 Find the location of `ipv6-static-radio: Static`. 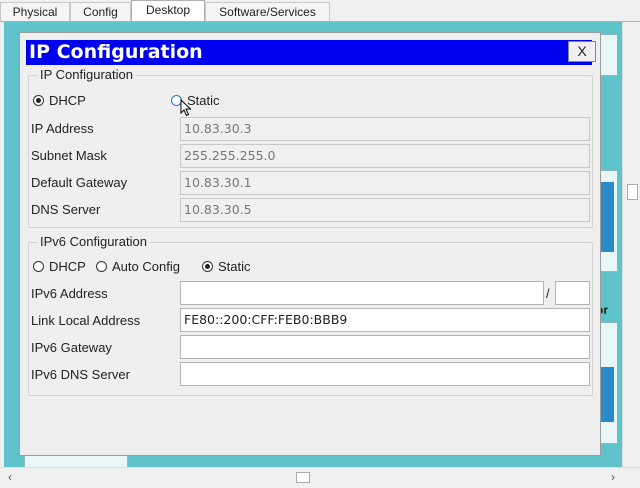

ipv6-static-radio: Static is located at coordinates (226, 266).